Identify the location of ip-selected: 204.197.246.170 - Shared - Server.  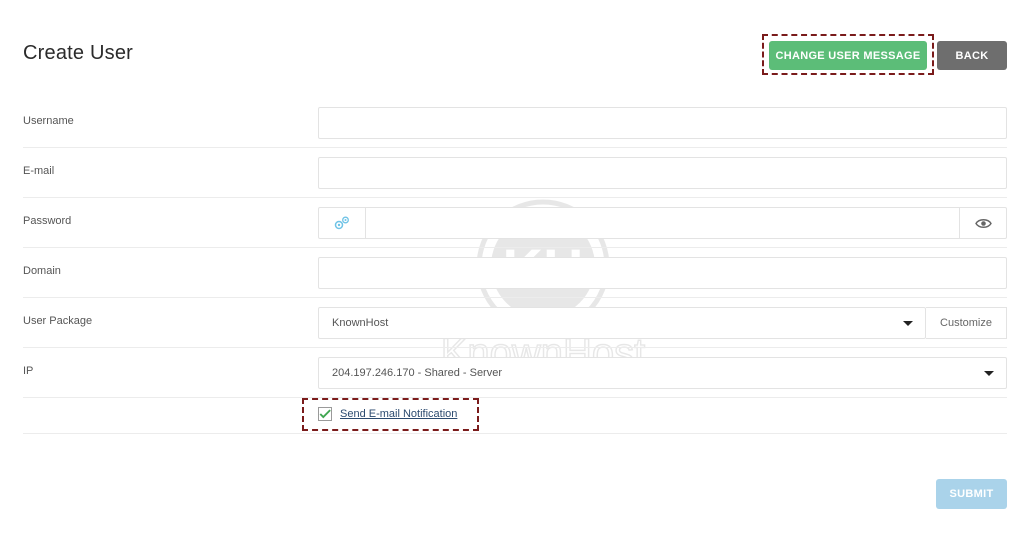
(417, 373).